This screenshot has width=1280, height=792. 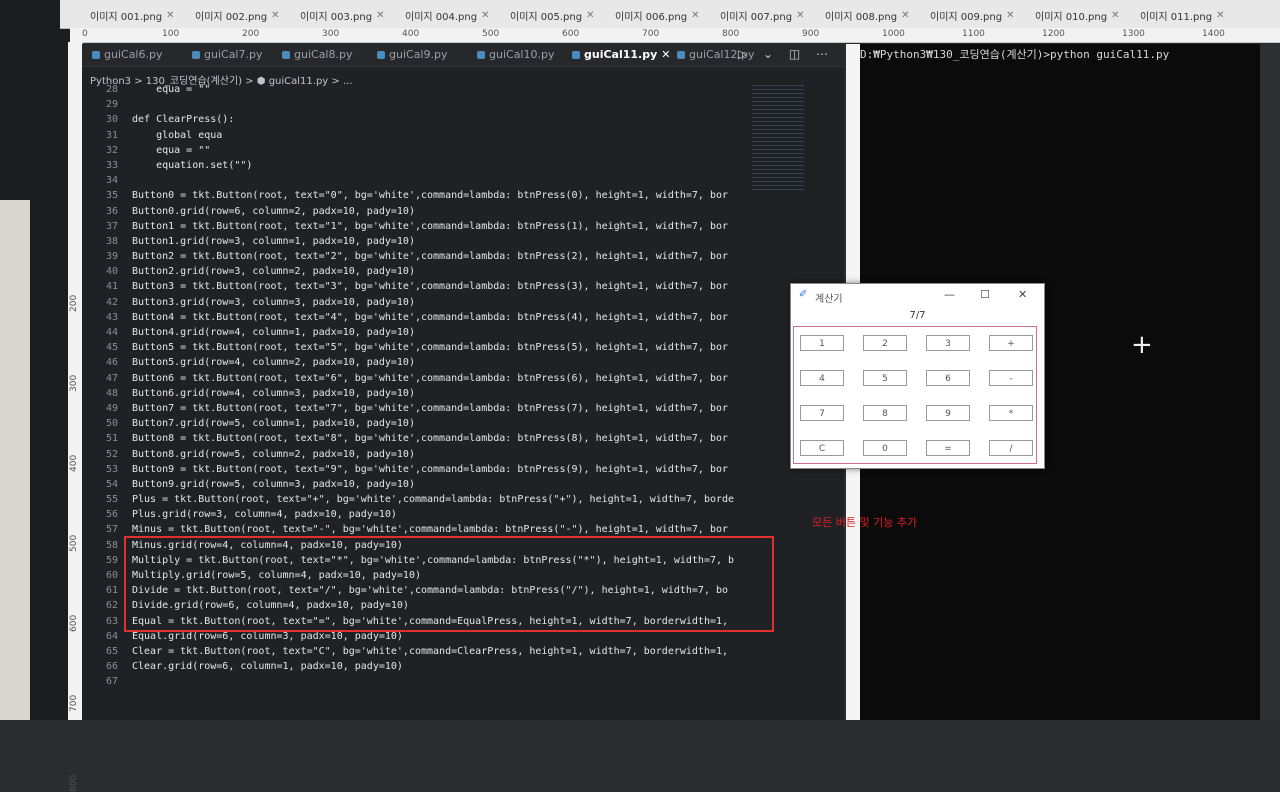 I want to click on file-tab: guiCal6.py, so click(x=127, y=54).